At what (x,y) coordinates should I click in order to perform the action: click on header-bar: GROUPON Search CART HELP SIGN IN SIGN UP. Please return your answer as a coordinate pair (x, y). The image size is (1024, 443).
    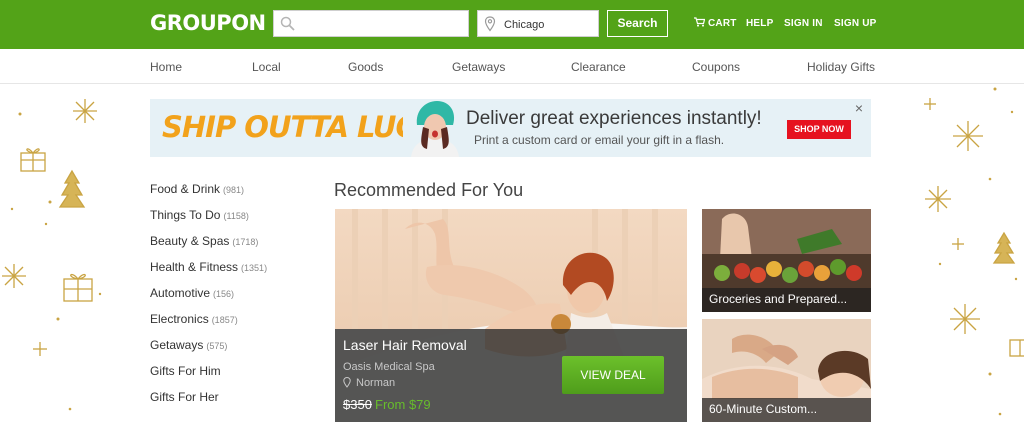
    Looking at the image, I should click on (512, 24).